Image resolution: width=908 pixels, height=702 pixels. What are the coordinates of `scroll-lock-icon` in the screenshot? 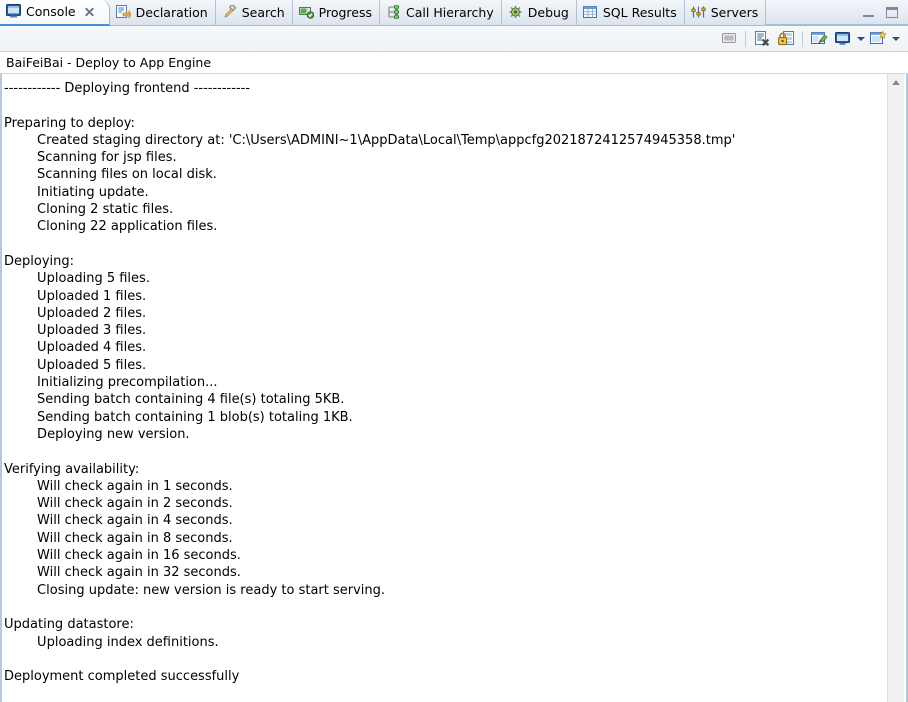 It's located at (786, 38).